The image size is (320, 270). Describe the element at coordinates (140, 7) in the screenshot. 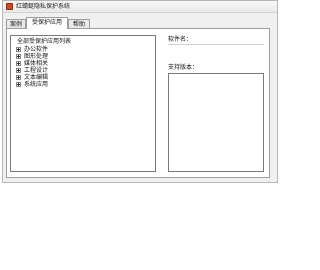

I see `title-bar: 红蜻蜓隐私保护系统` at that location.